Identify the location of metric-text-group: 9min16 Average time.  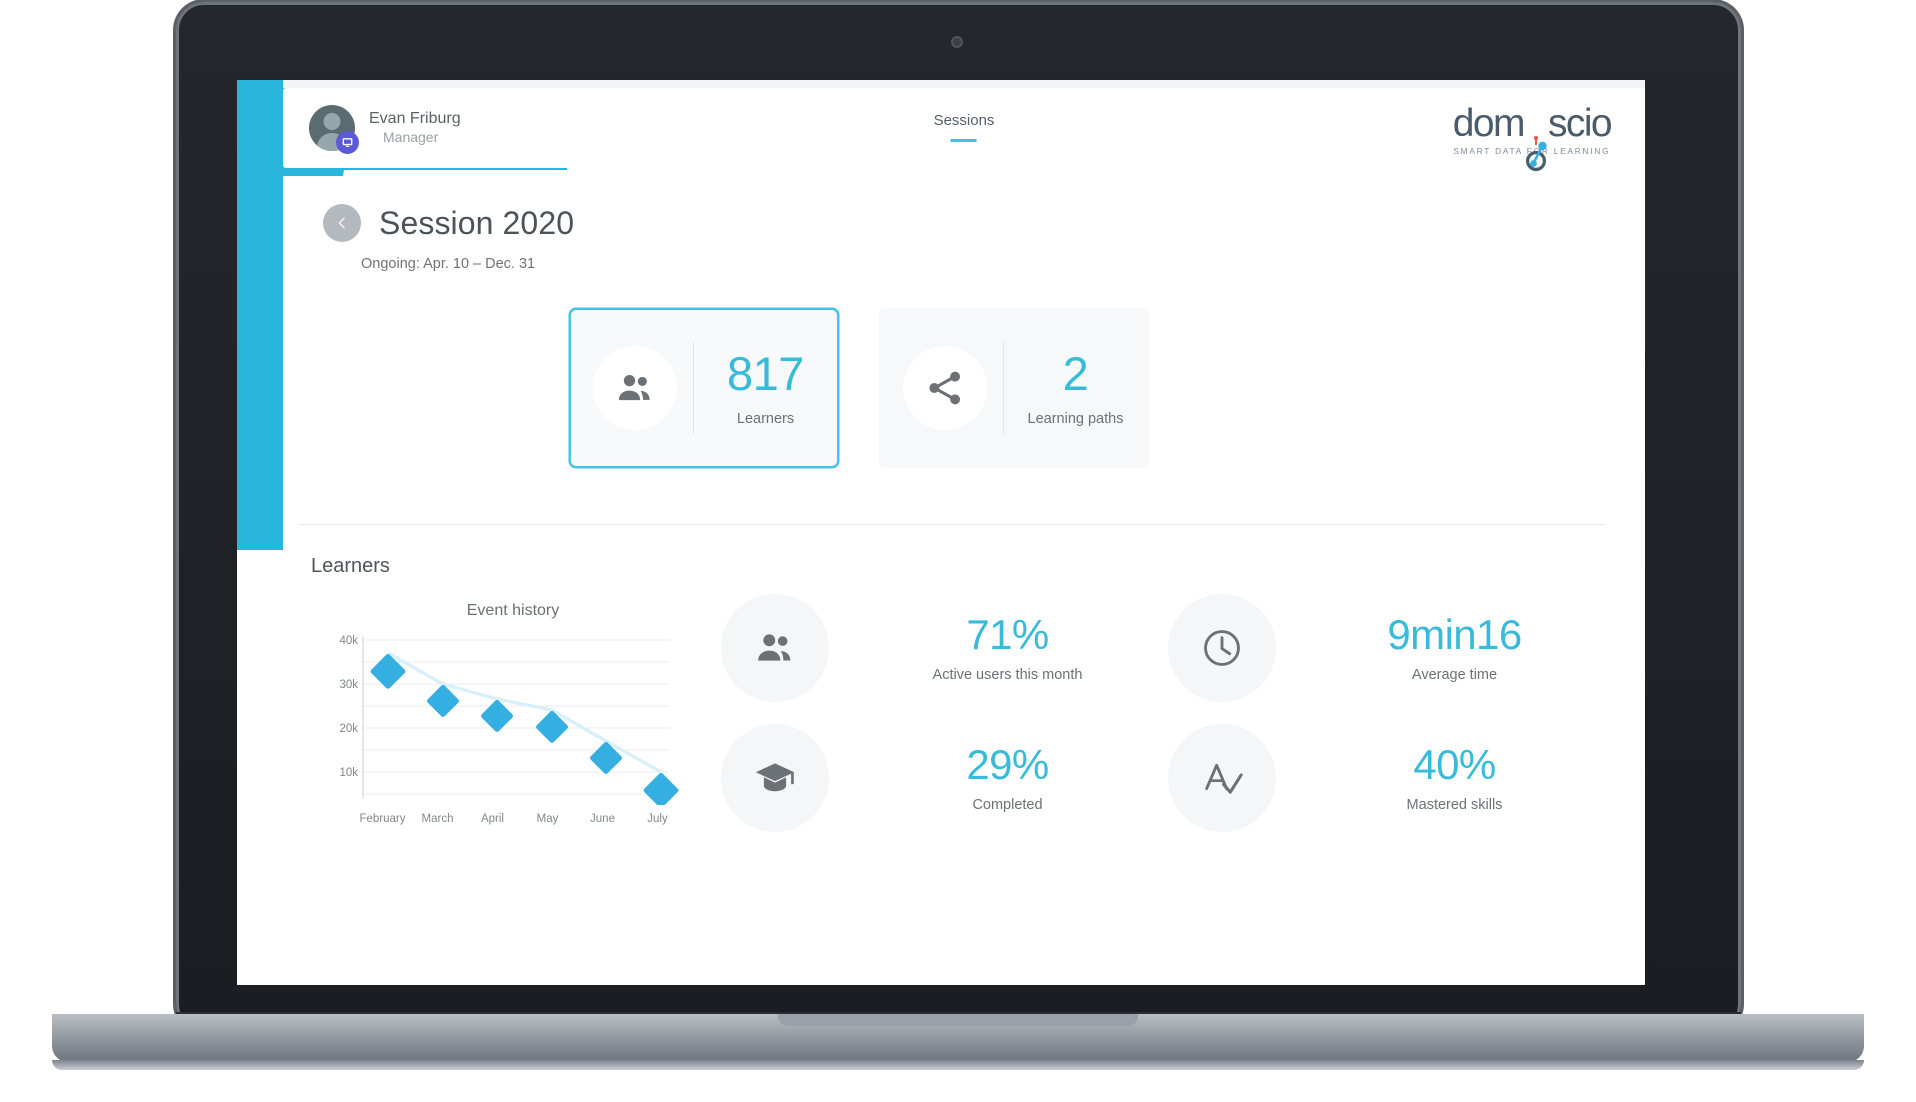
(1454, 647).